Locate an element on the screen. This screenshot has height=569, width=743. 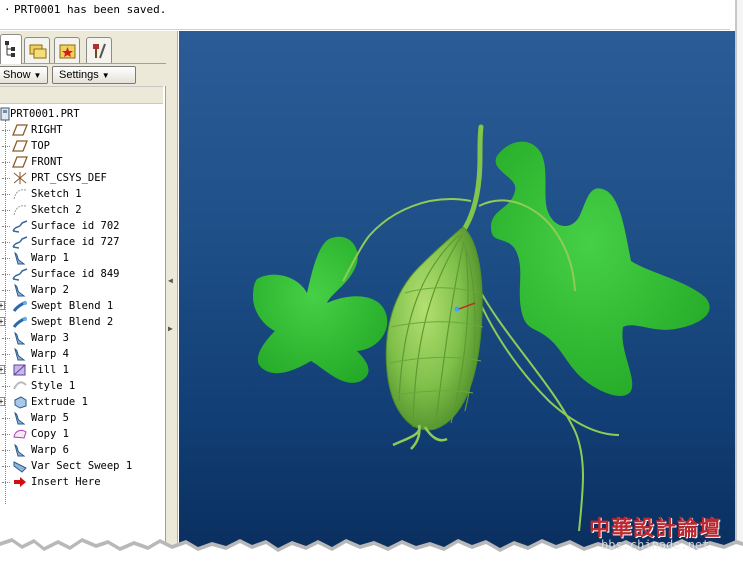
gourd-body is located at coordinates (434, 338).